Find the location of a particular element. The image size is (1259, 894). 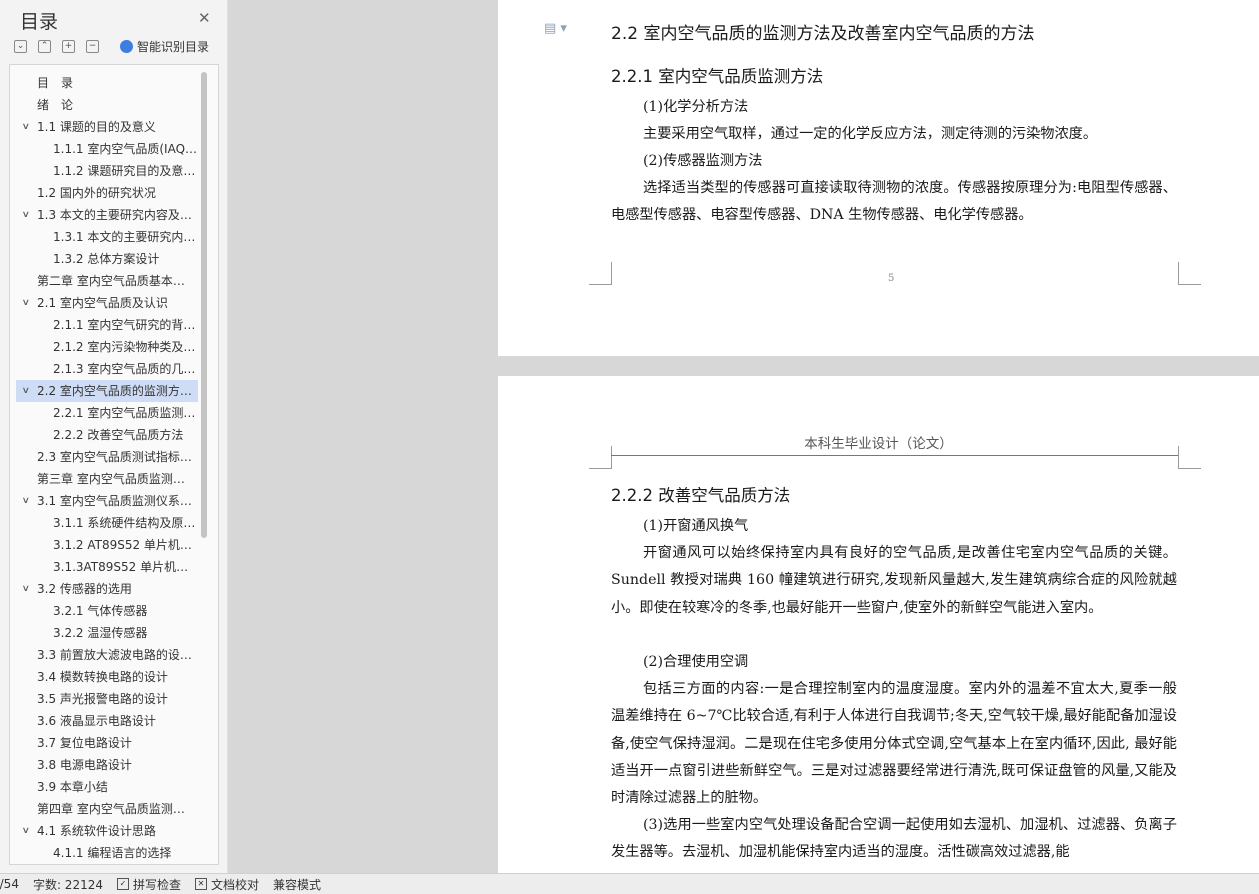

toc-item: 3.9 本章小结 is located at coordinates (104, 787).